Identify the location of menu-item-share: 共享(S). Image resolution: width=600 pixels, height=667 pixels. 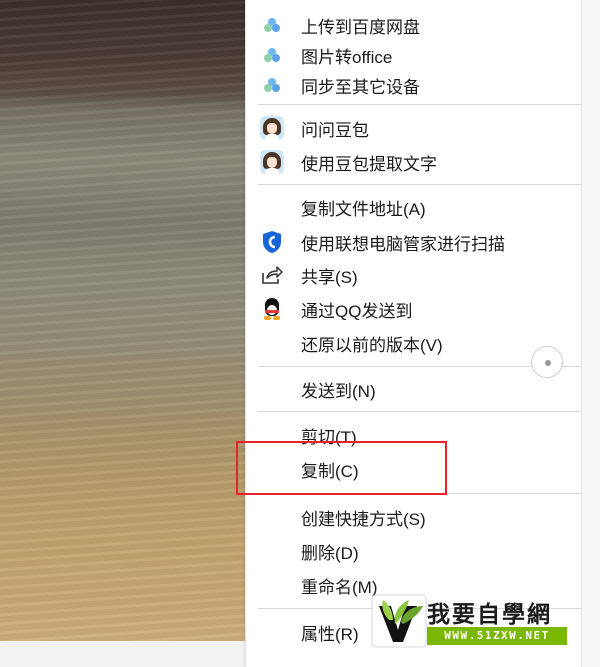
(414, 275).